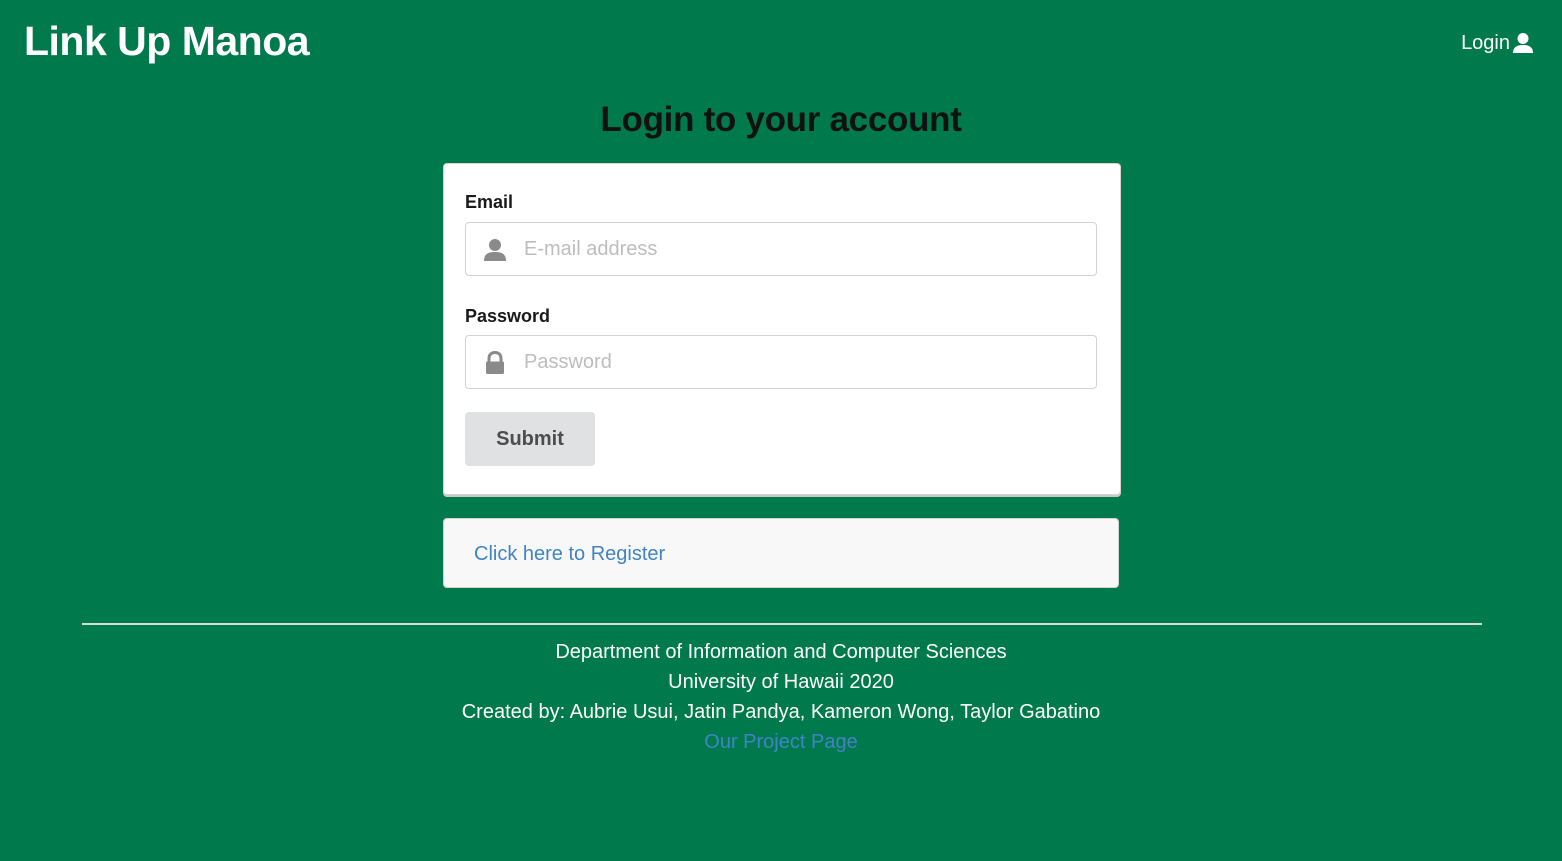 The width and height of the screenshot is (1562, 861). What do you see at coordinates (781, 119) in the screenshot?
I see `page-title: Login to your account` at bounding box center [781, 119].